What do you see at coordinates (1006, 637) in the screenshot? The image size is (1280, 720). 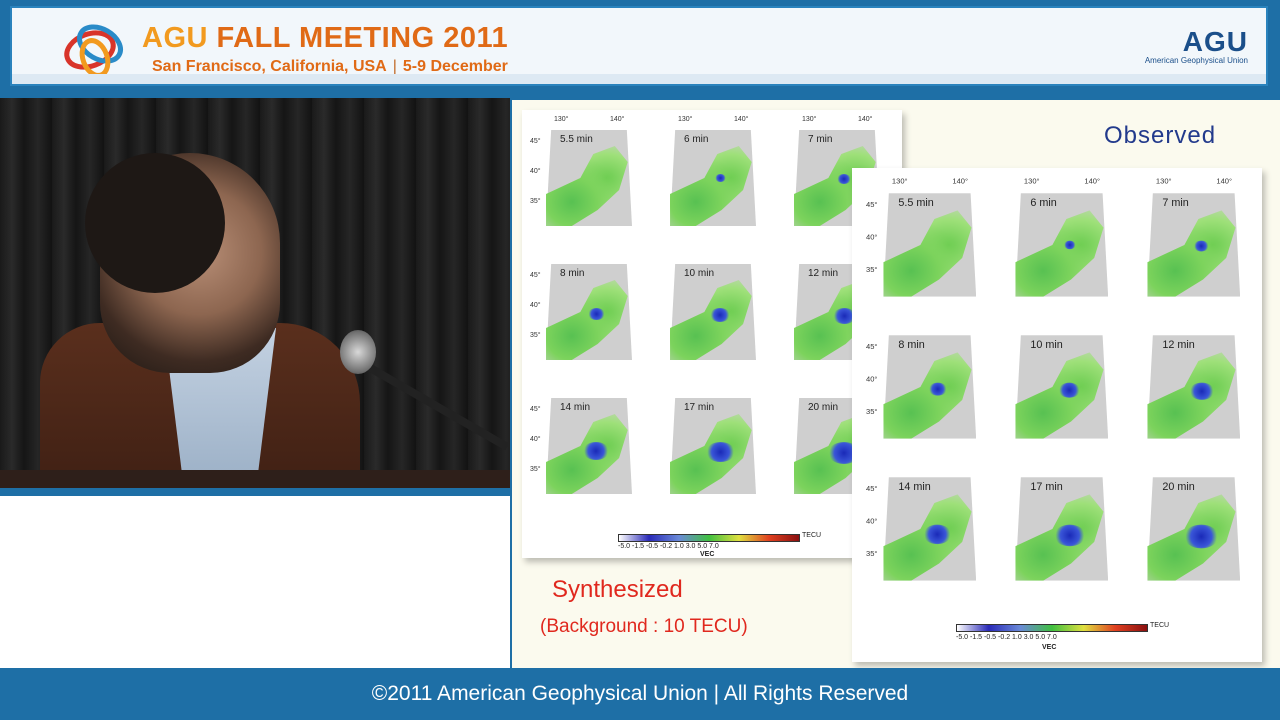 I see `colorbar-ticks-observed: -5.0 -1.5 -0.5 -0.2 1.0 3.0 5.0 7.0` at bounding box center [1006, 637].